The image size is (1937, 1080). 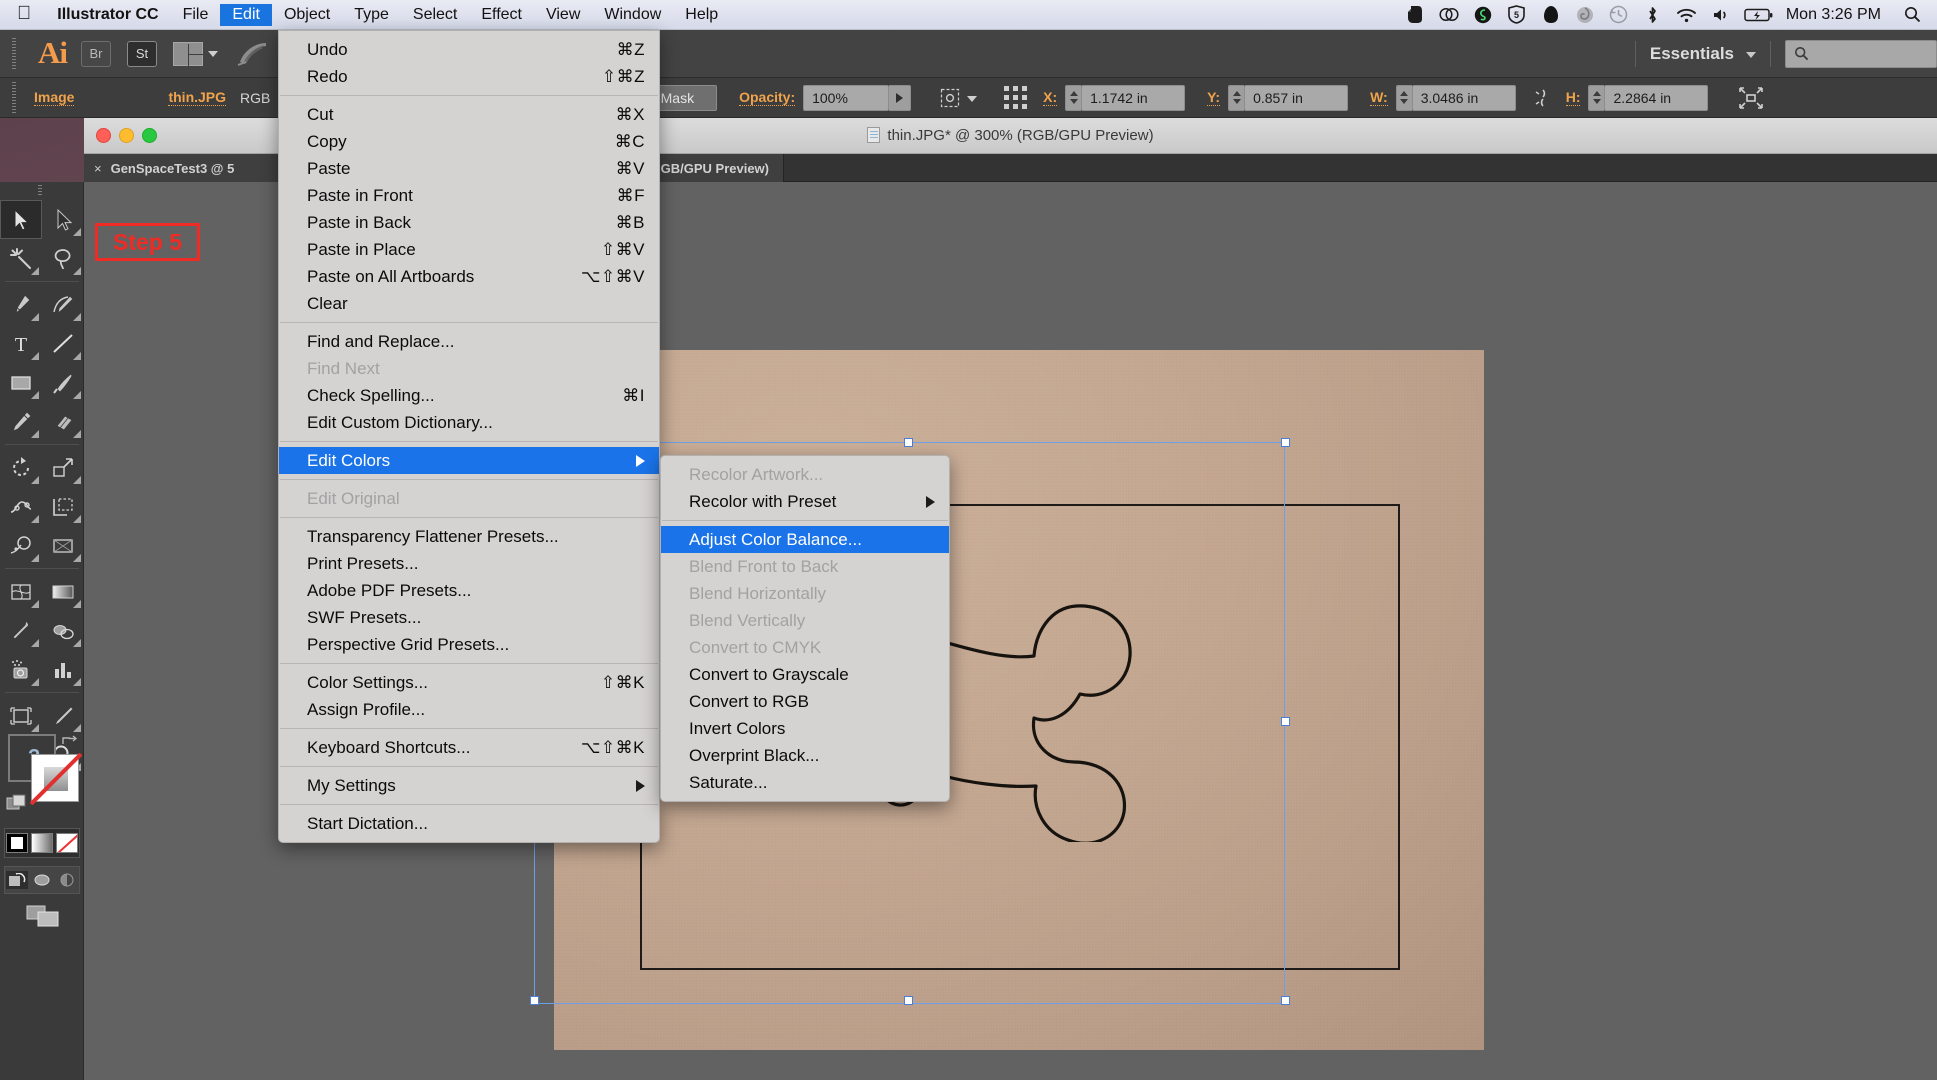 I want to click on gradient-tool, so click(x=63, y=591).